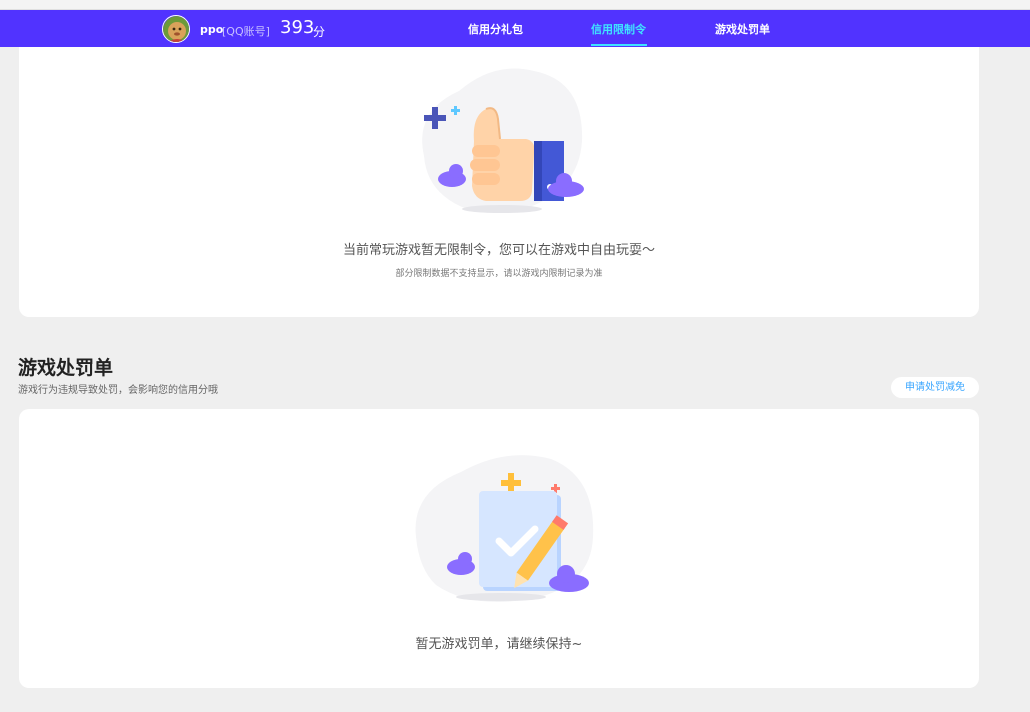  I want to click on account-type-label: [QQ账号], so click(246, 31).